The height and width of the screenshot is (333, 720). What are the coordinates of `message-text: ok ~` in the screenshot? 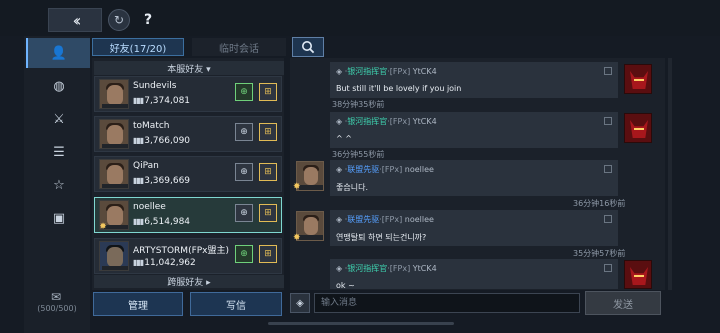 It's located at (345, 285).